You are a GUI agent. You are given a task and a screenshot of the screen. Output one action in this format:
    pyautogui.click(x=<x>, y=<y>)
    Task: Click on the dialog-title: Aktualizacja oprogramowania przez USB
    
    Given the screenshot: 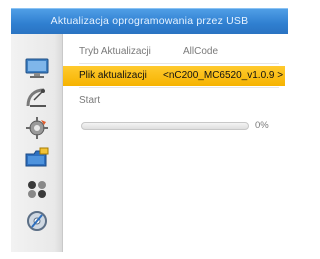 What is the action you would take?
    pyautogui.click(x=149, y=21)
    